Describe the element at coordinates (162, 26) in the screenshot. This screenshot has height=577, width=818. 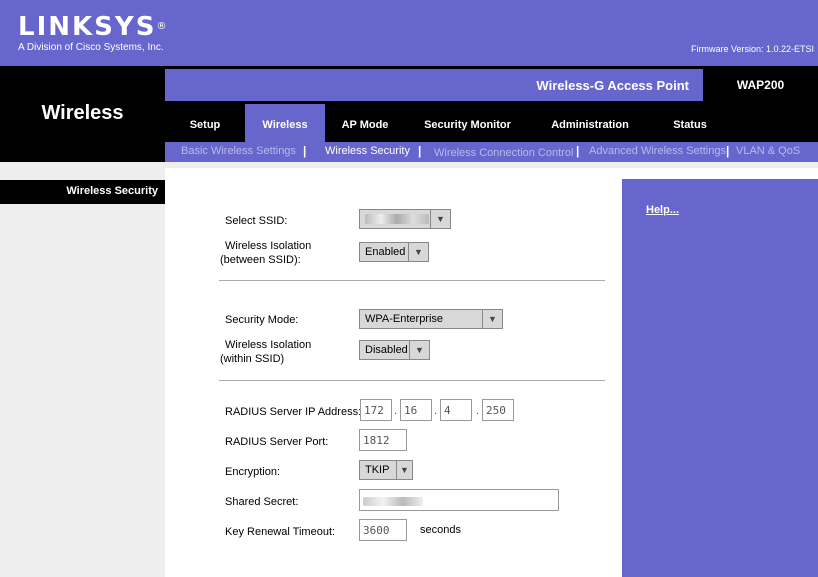
I see `registered-mark: ®` at that location.